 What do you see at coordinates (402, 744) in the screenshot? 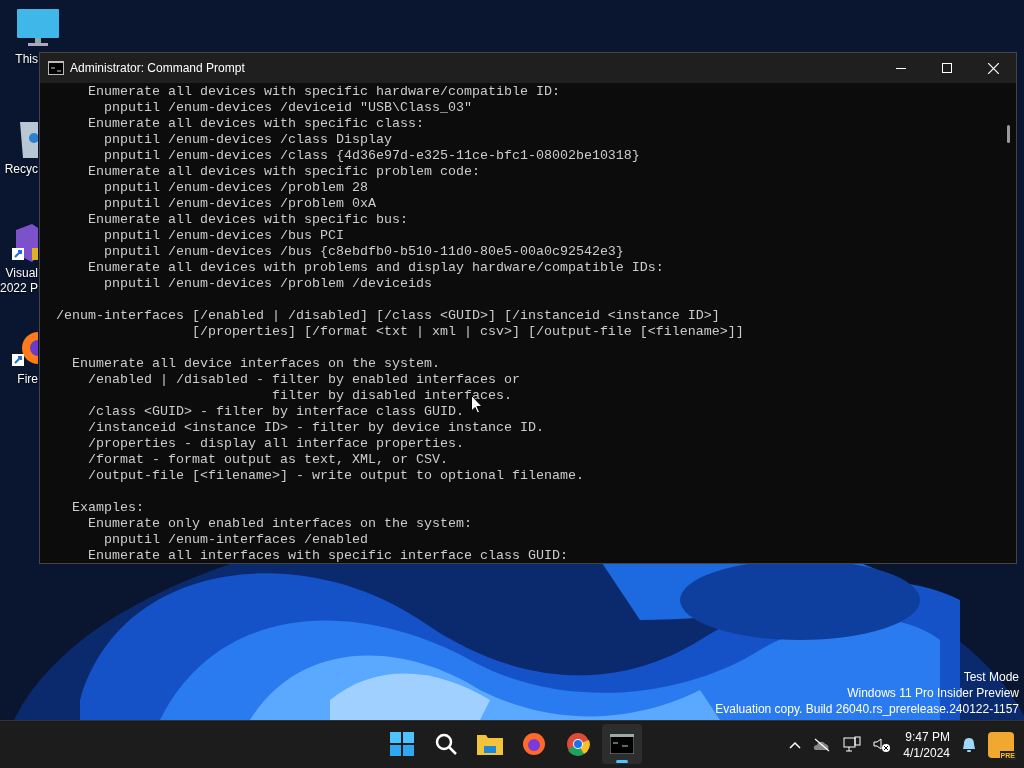
I see `windows-logo-icon` at bounding box center [402, 744].